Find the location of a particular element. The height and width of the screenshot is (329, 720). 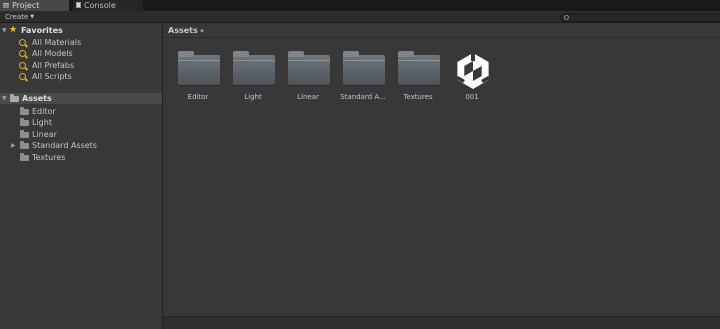

favorites-header: ▼ ★ Favorites is located at coordinates (81, 30).